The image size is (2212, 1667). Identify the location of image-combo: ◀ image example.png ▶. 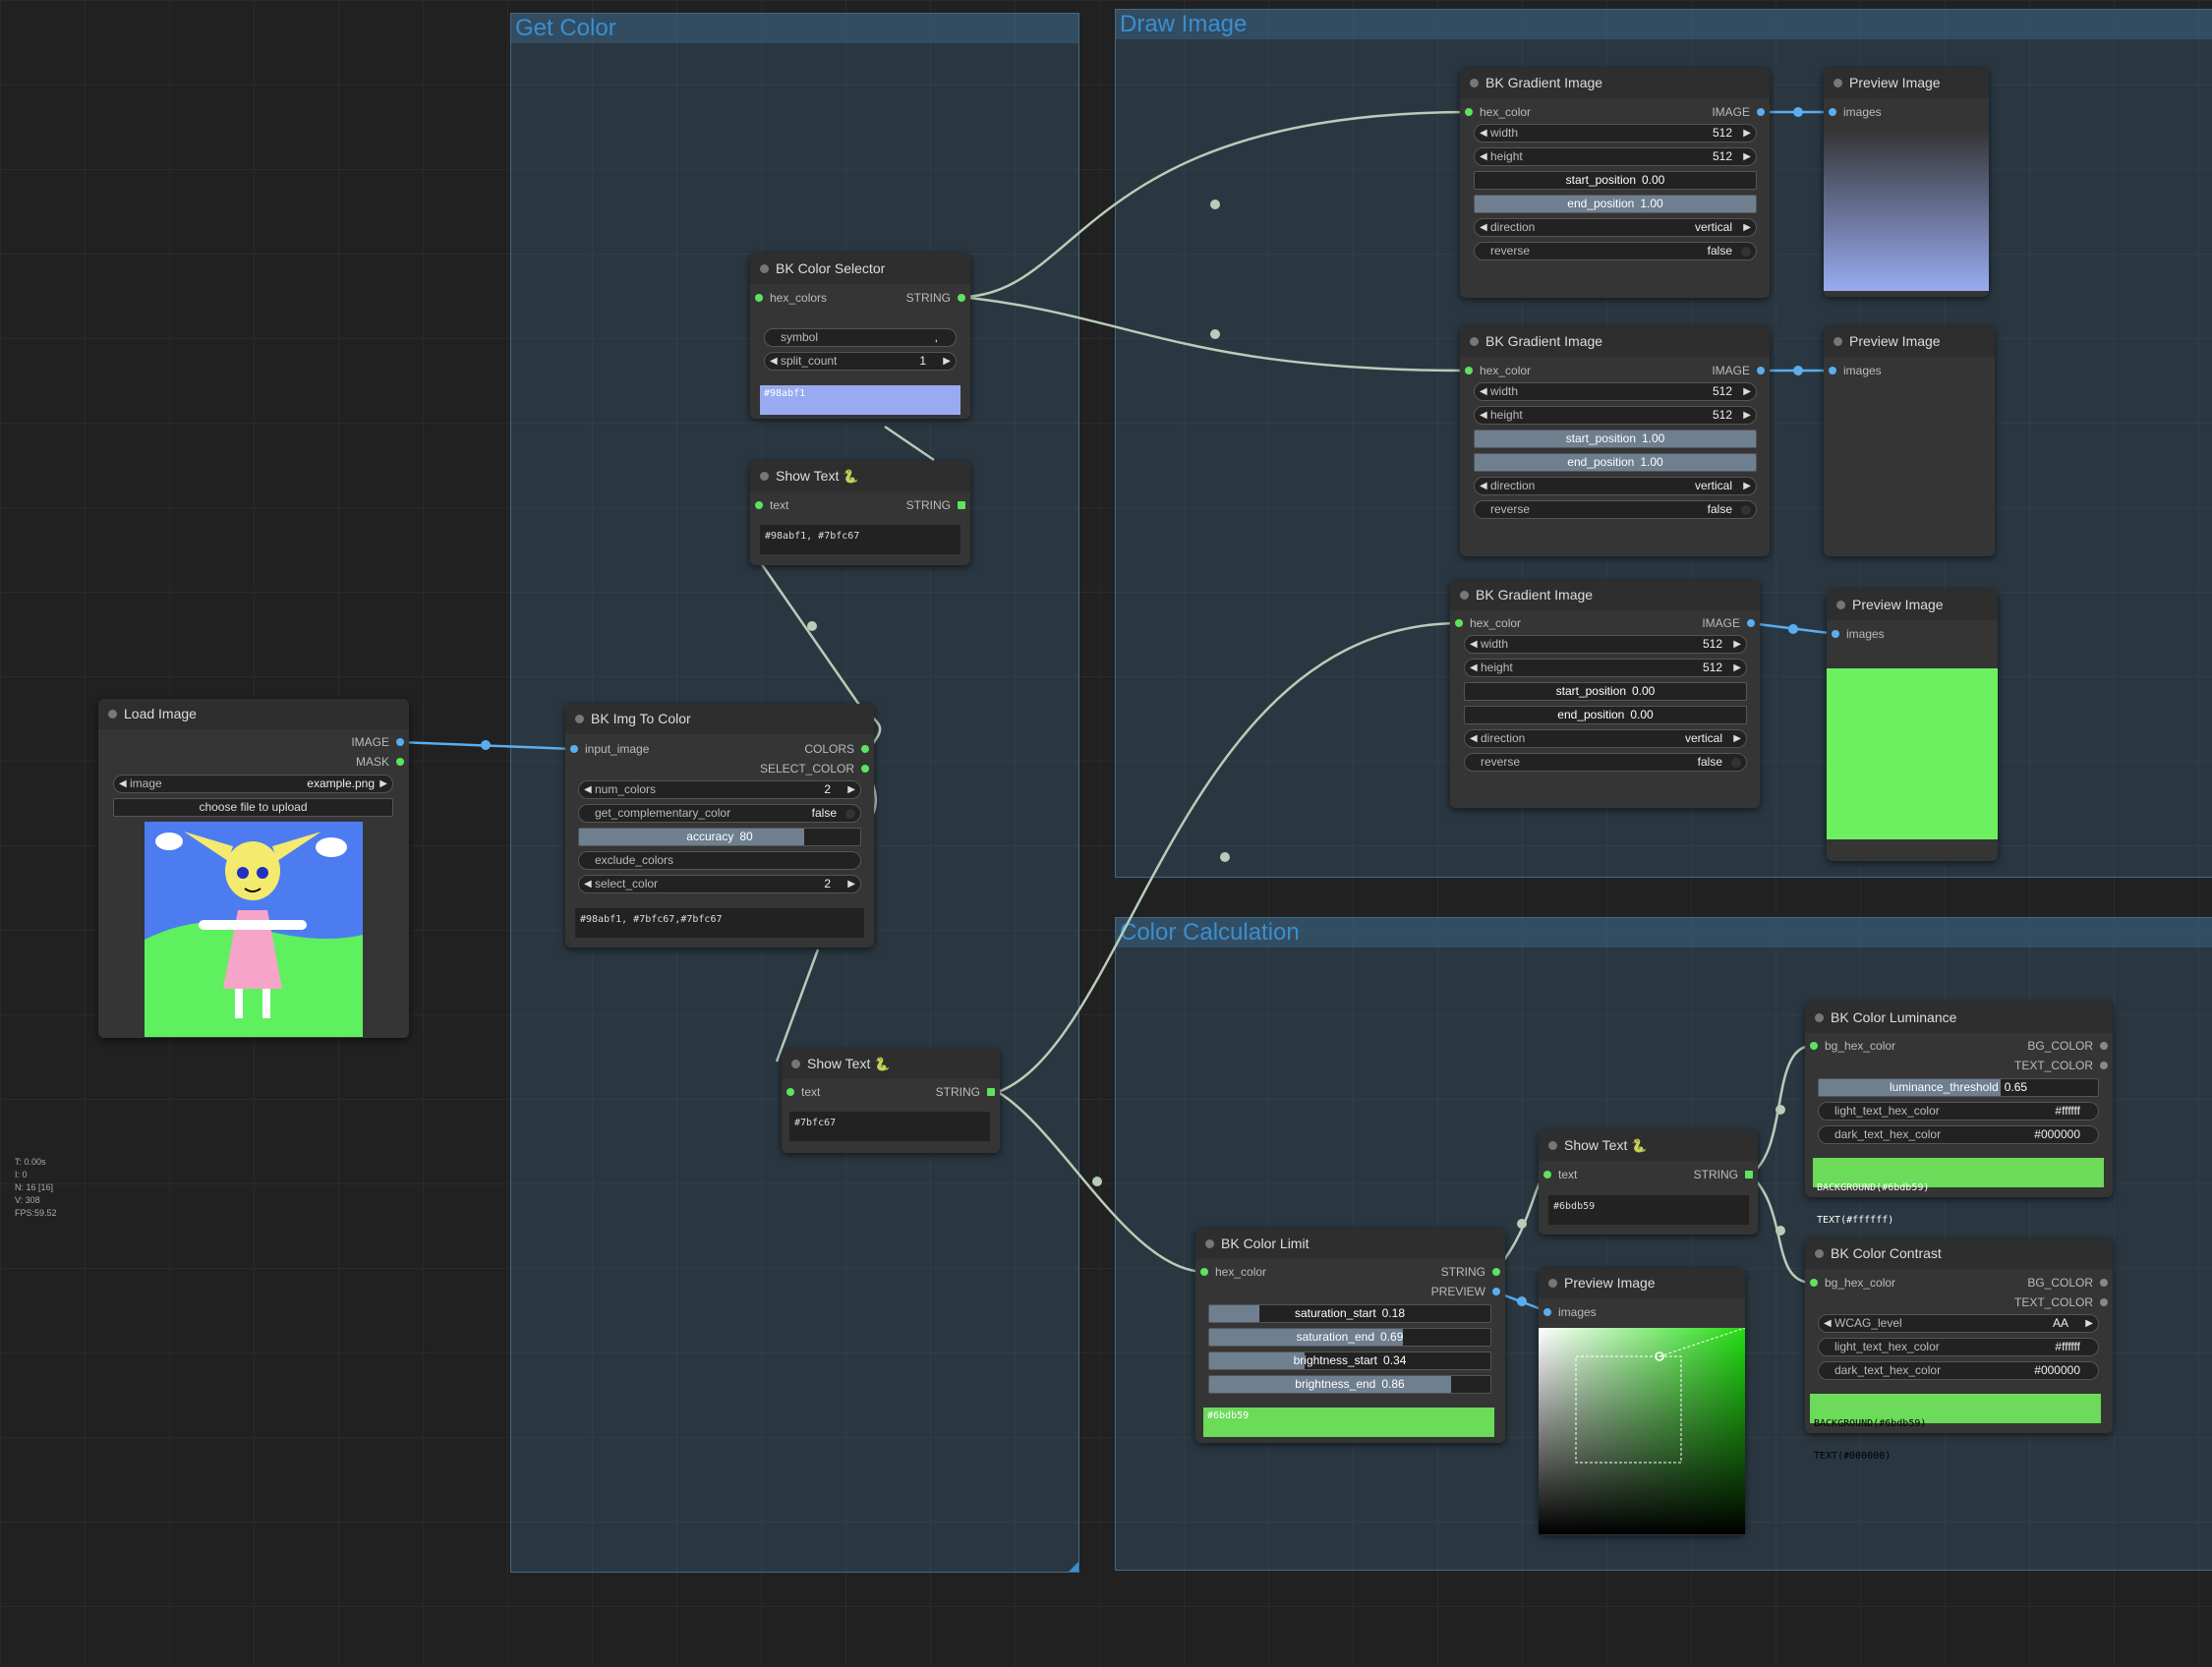
(253, 784).